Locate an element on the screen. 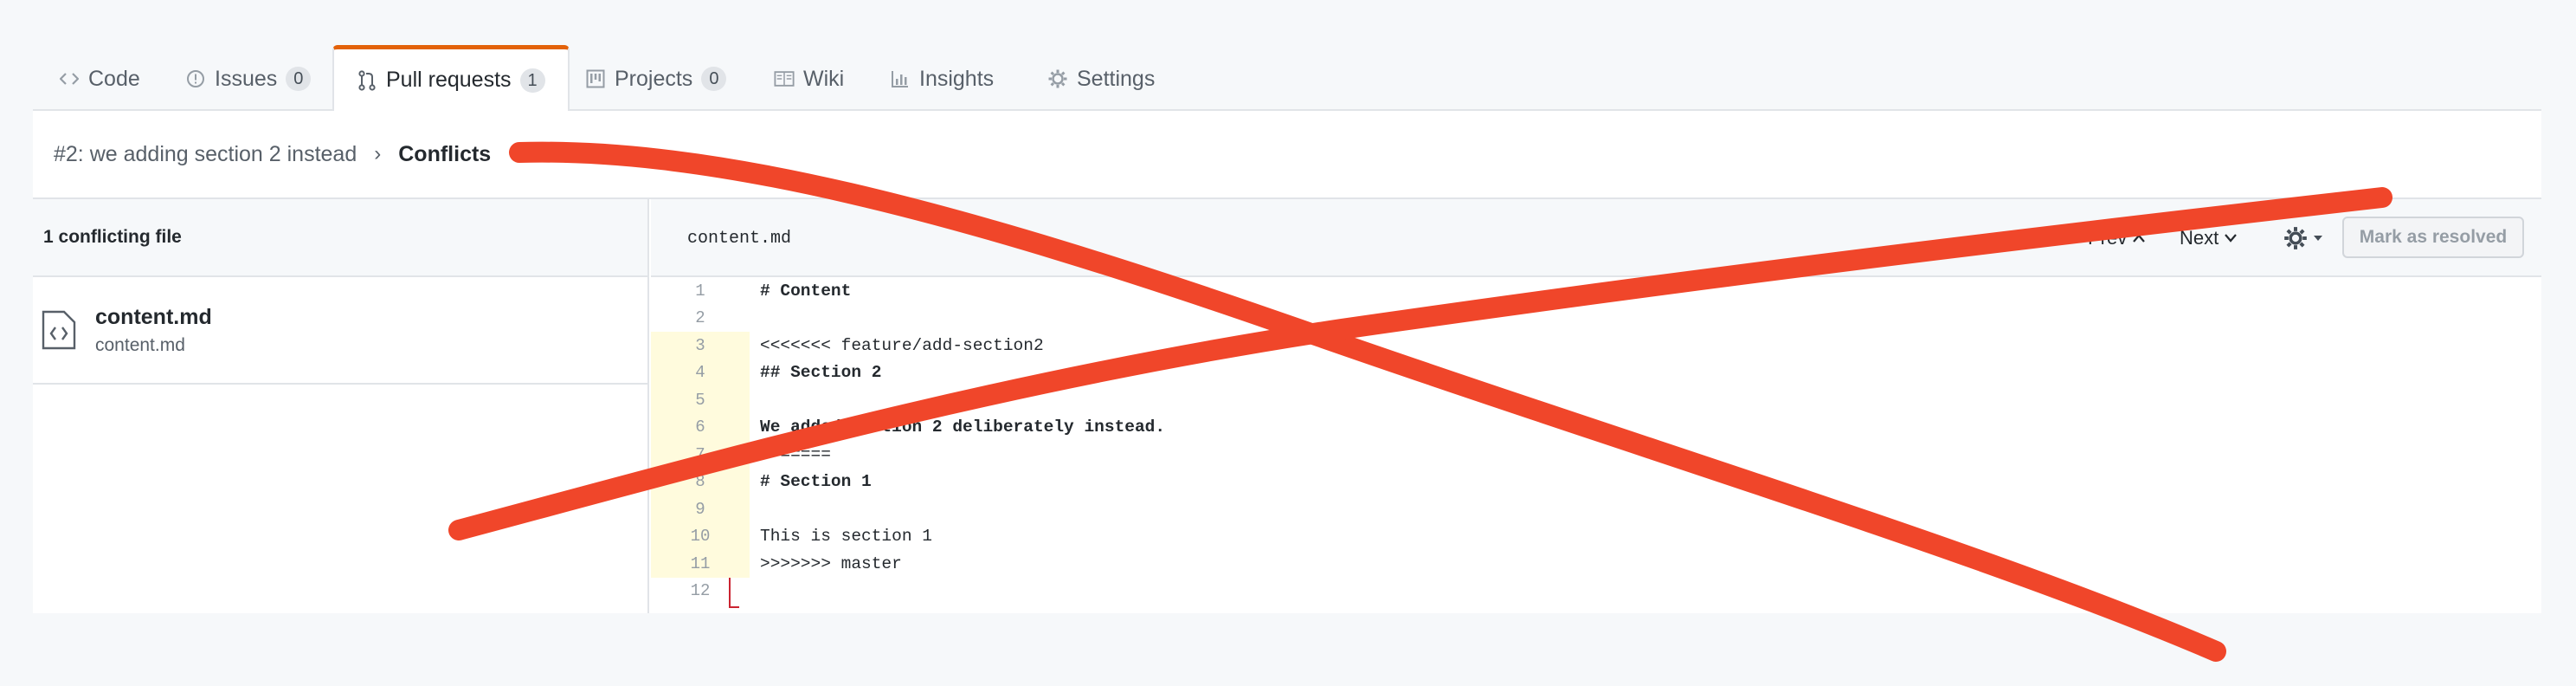 The image size is (2576, 686). line-text: ======= is located at coordinates (795, 454).